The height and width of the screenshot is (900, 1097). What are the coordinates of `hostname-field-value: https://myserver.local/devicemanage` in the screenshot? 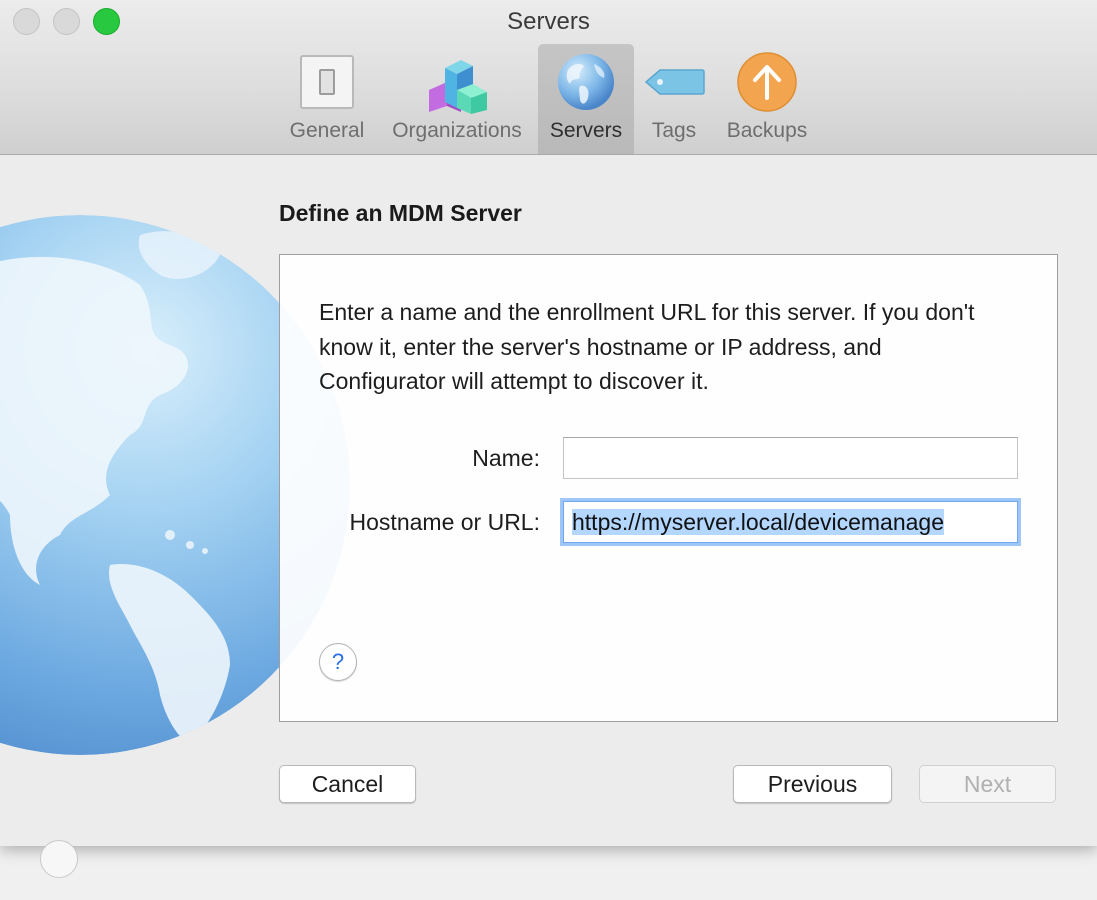 It's located at (758, 522).